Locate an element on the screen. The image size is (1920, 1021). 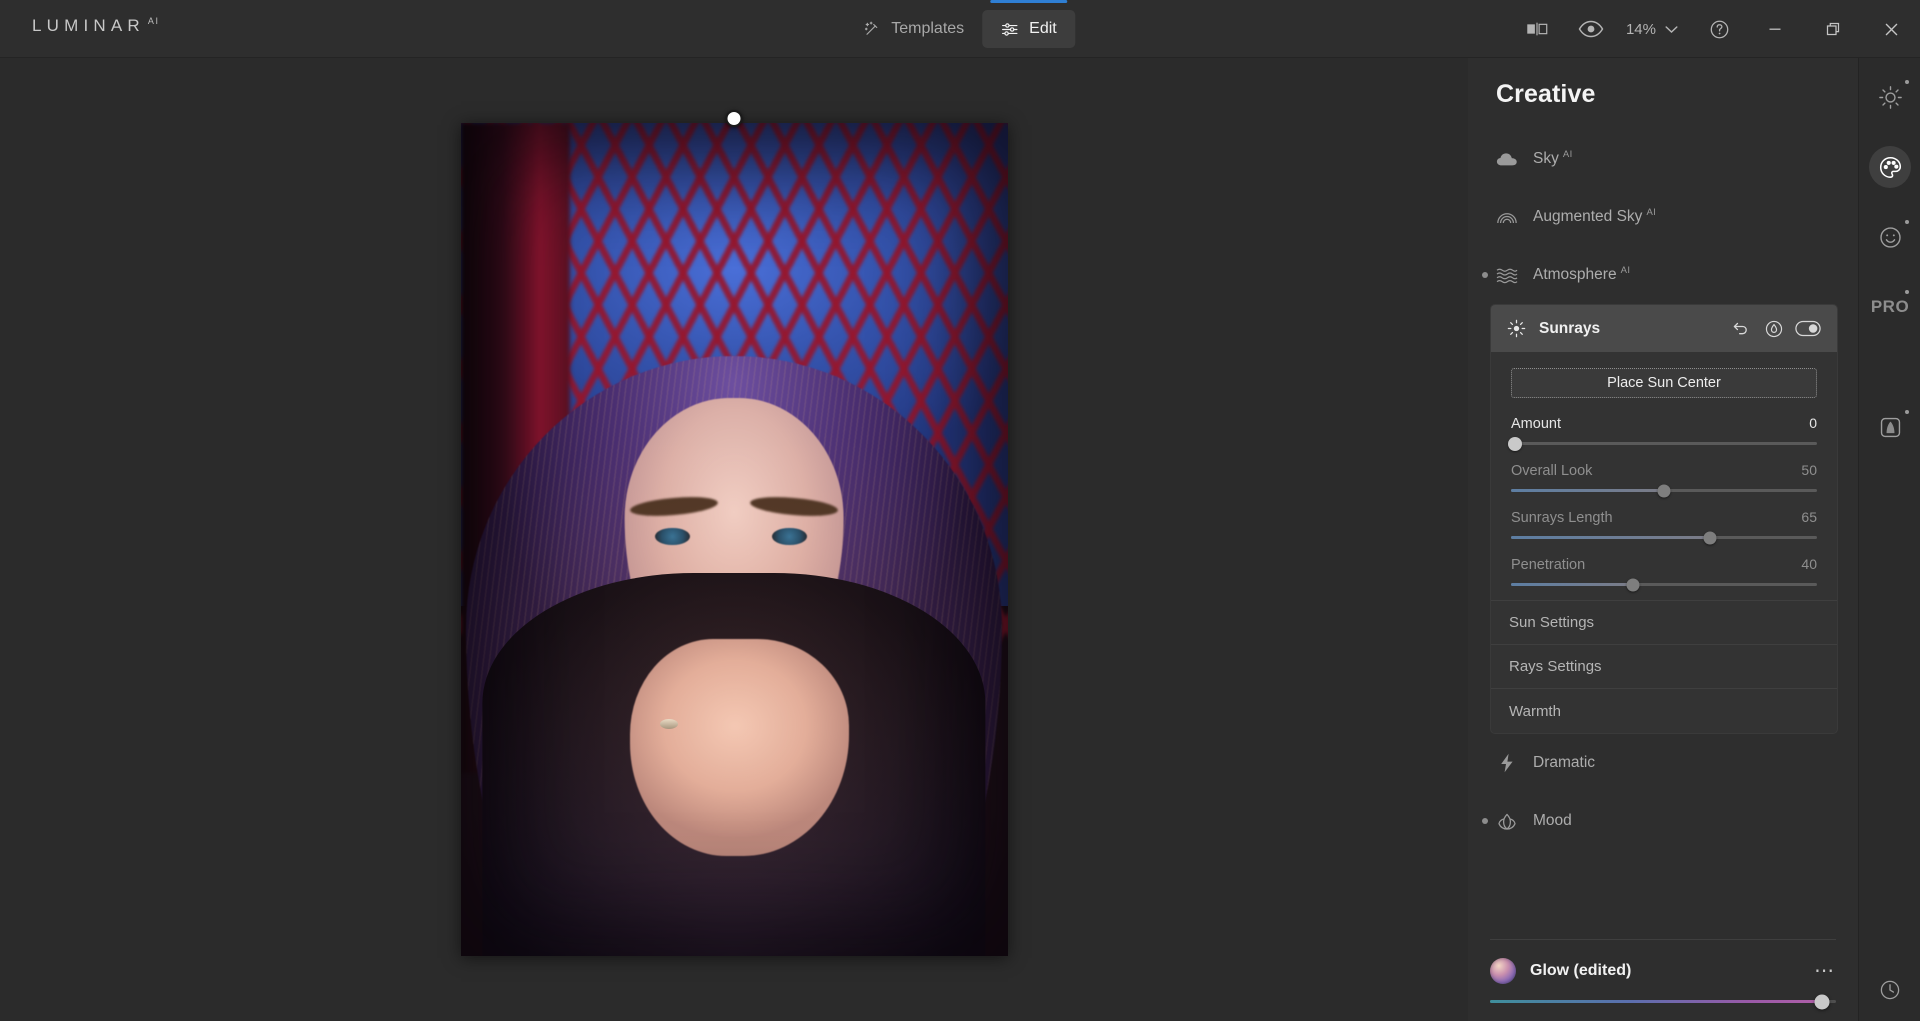
section-sun-settings: Sun Settings is located at coordinates (1664, 623).